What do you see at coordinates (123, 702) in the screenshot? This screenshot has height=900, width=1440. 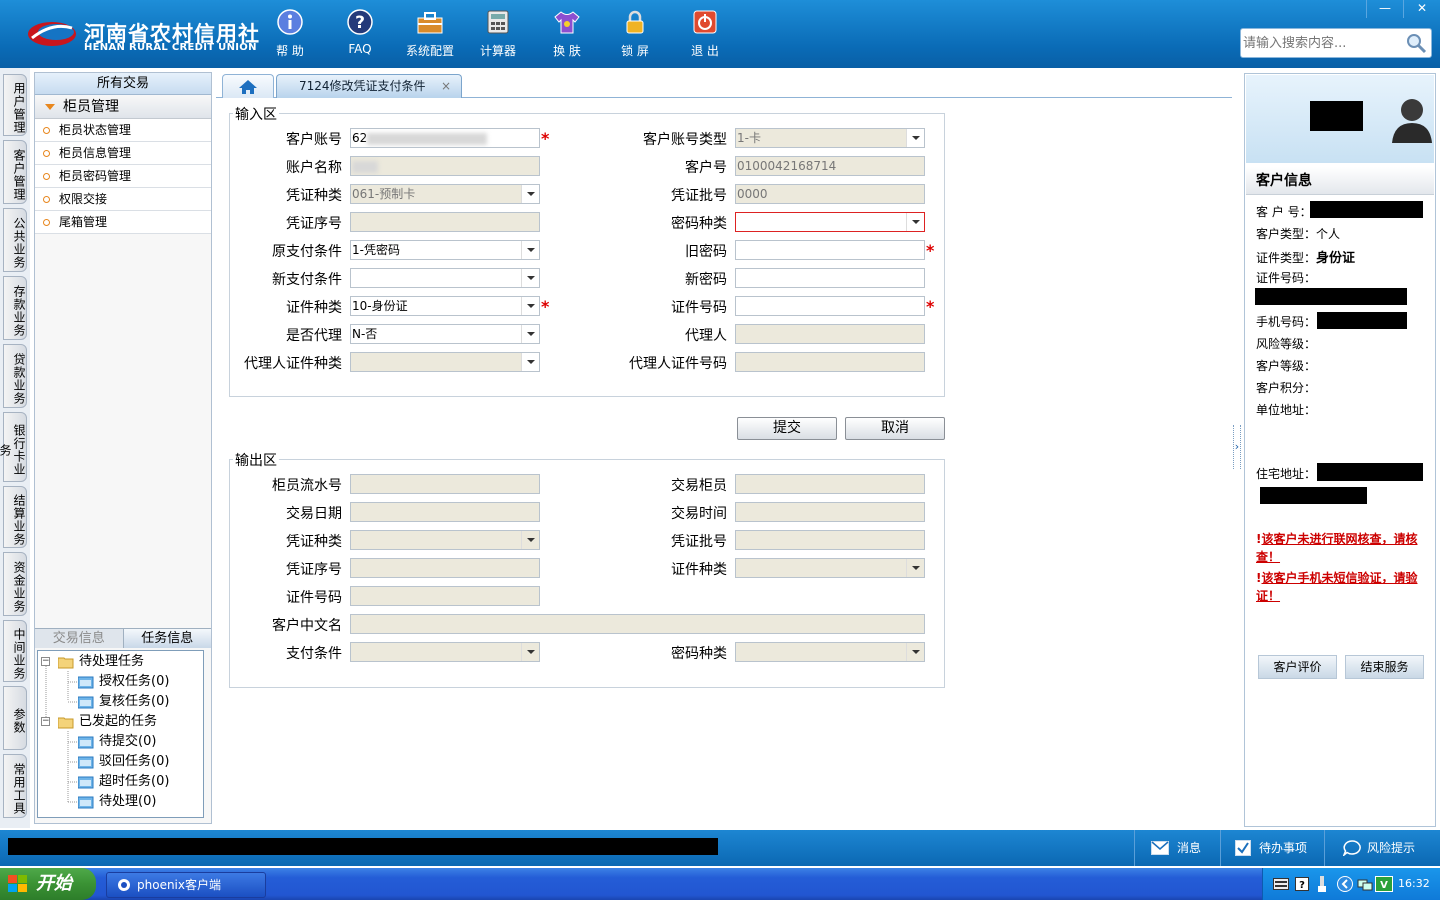 I see `tree-node-review: 复核任务(0)` at bounding box center [123, 702].